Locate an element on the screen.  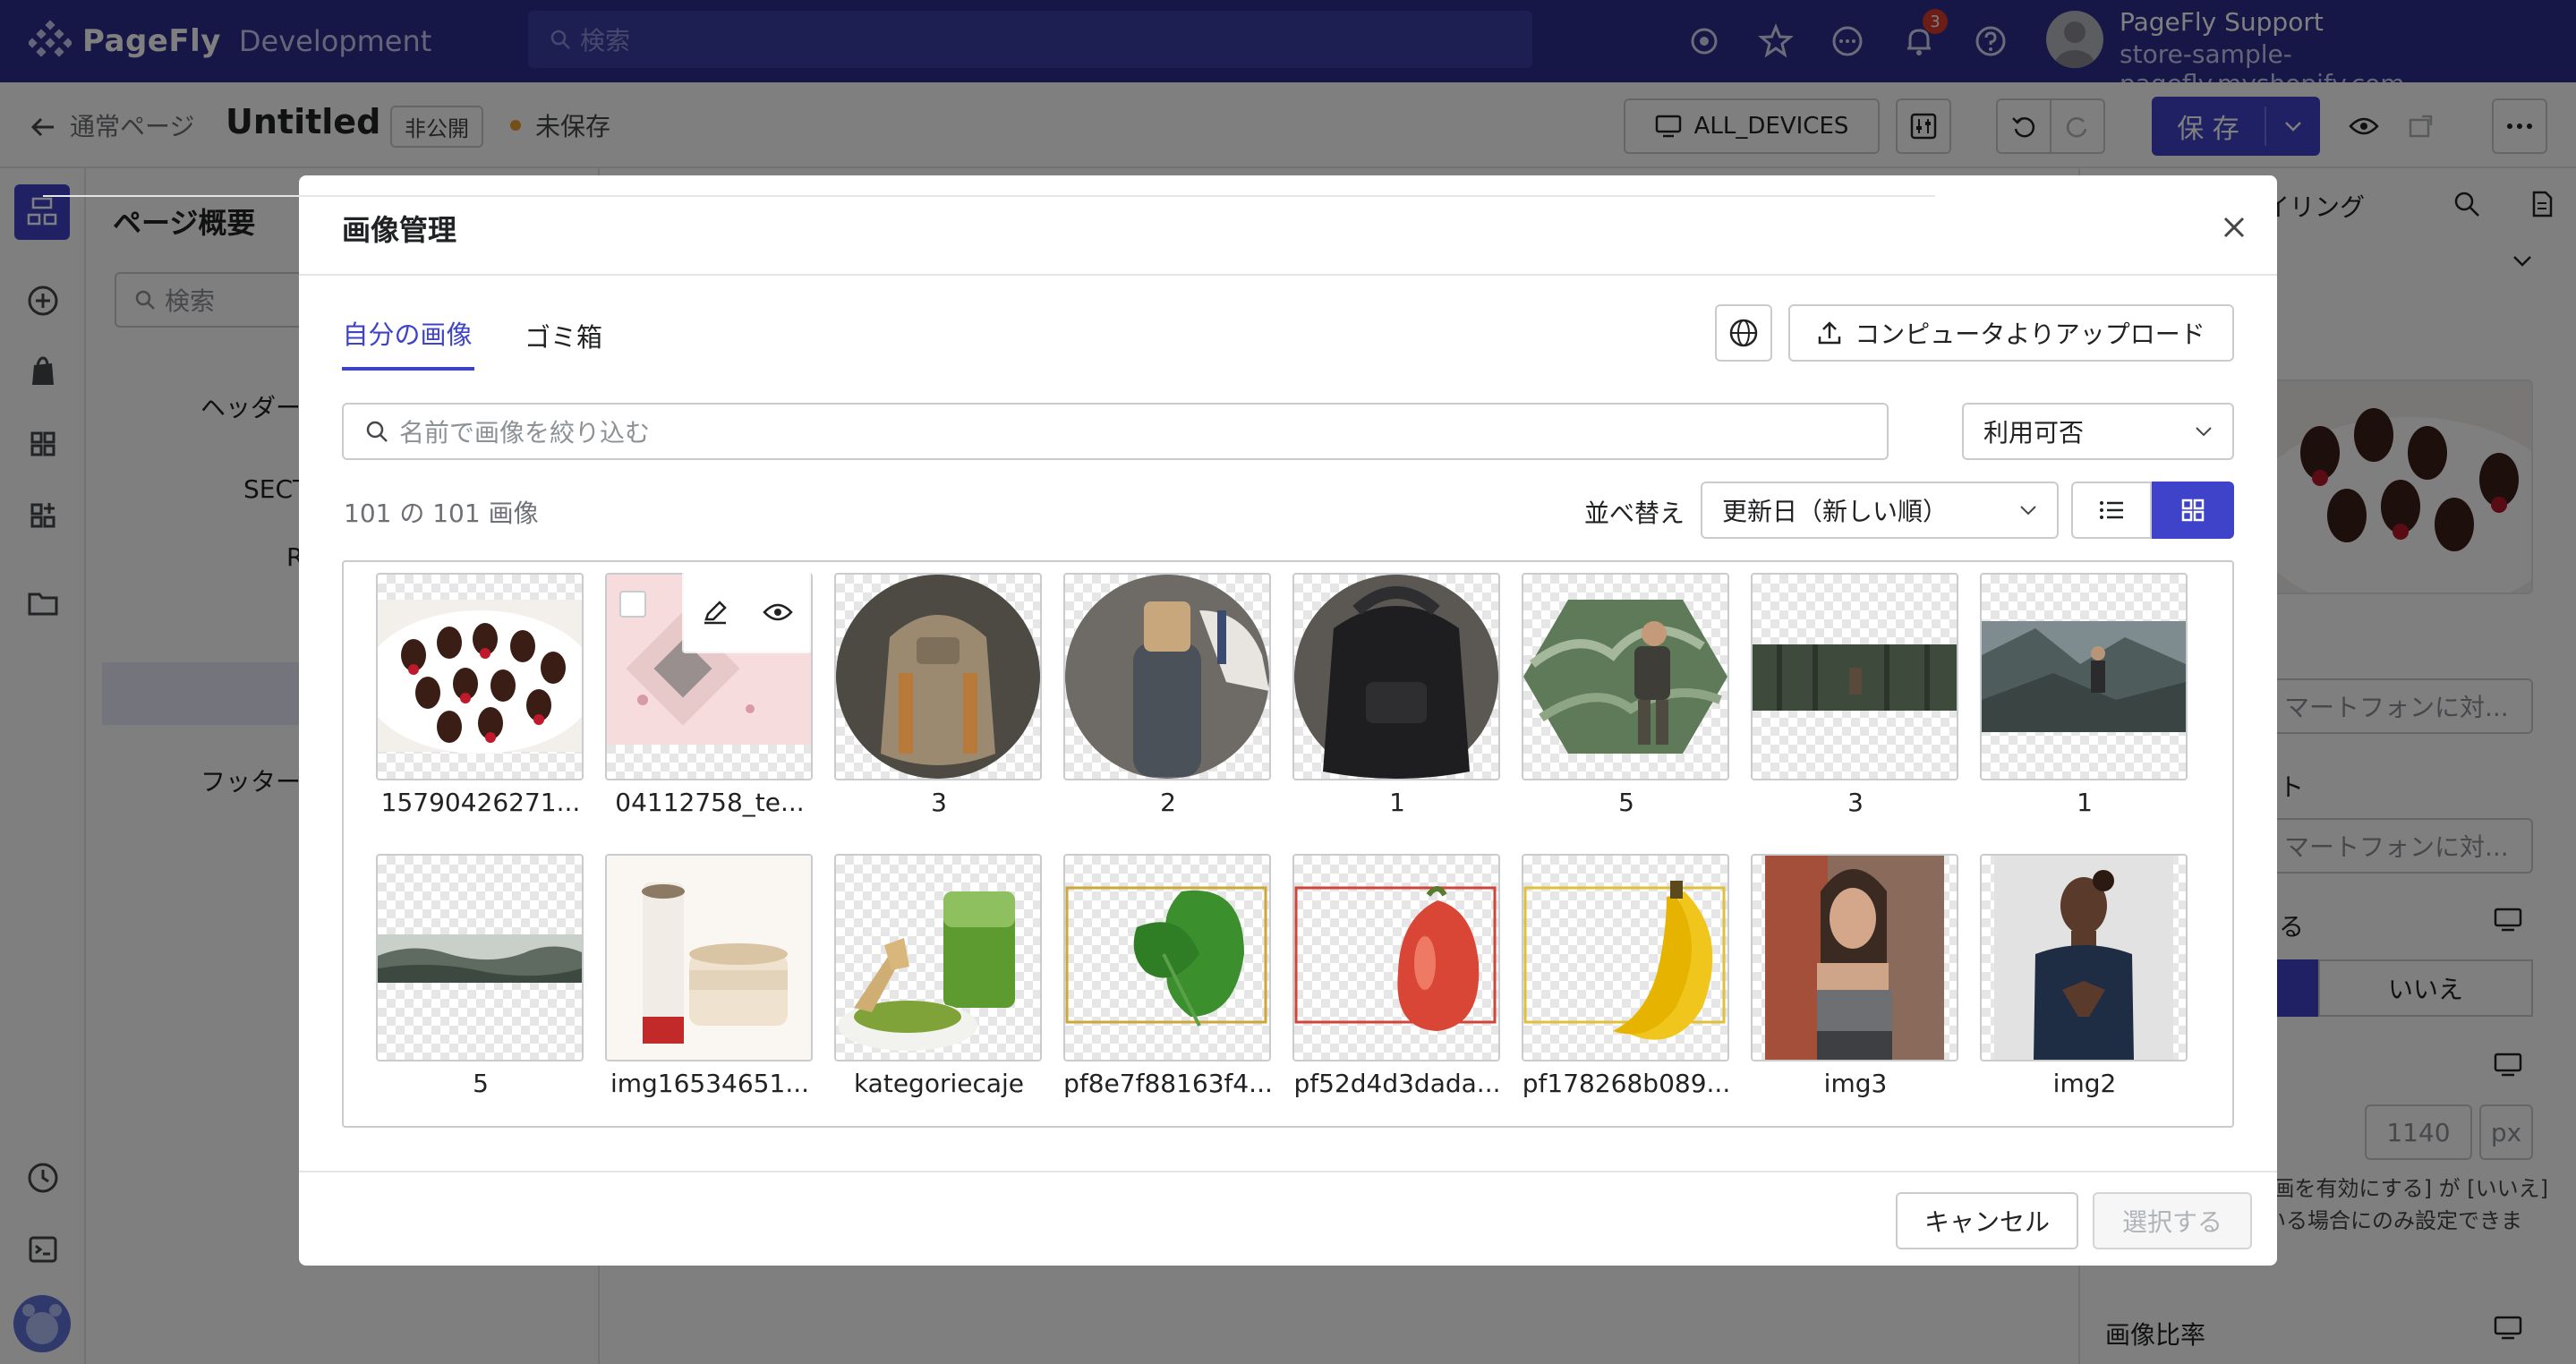
list-view-button is located at coordinates (2111, 510).